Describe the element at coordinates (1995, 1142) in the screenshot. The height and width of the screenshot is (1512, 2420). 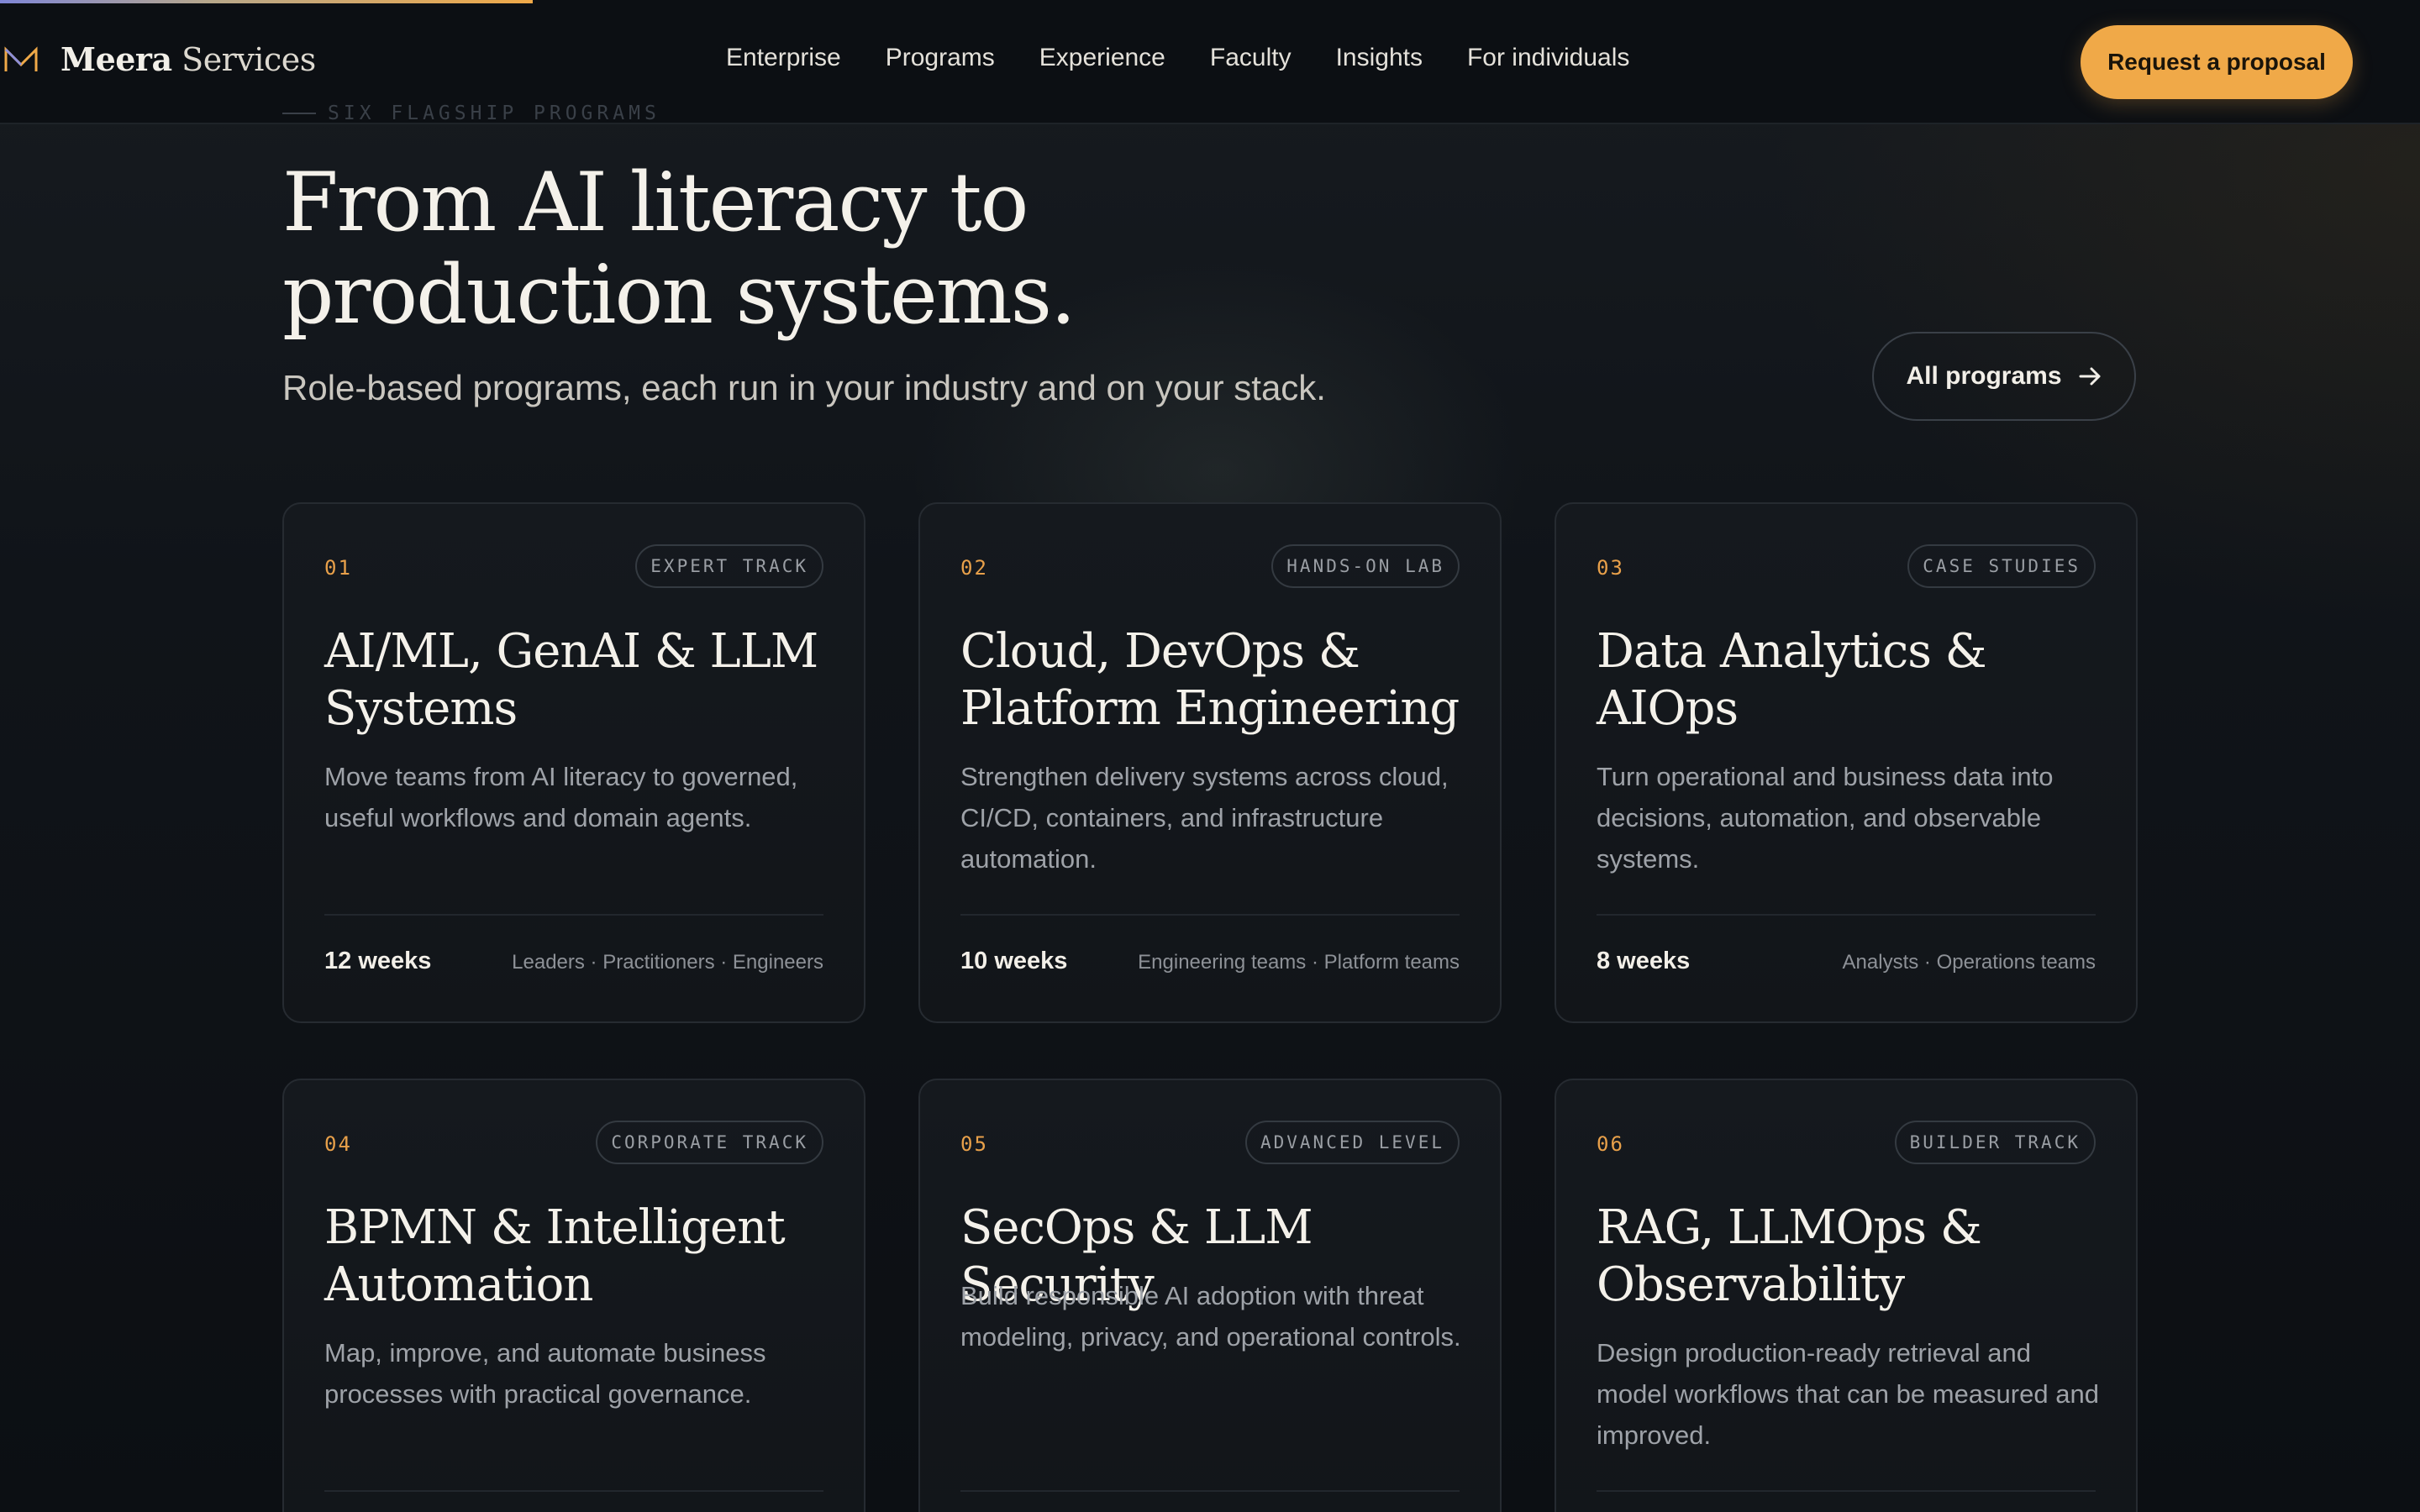
I see `program-tag: BUILDER TRACK` at that location.